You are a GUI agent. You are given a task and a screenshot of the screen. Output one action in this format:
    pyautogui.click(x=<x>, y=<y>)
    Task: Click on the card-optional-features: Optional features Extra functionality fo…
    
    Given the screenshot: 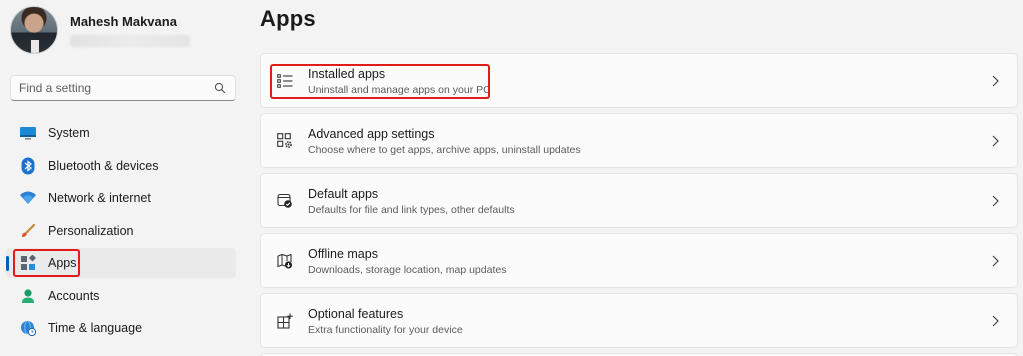 What is the action you would take?
    pyautogui.click(x=639, y=320)
    